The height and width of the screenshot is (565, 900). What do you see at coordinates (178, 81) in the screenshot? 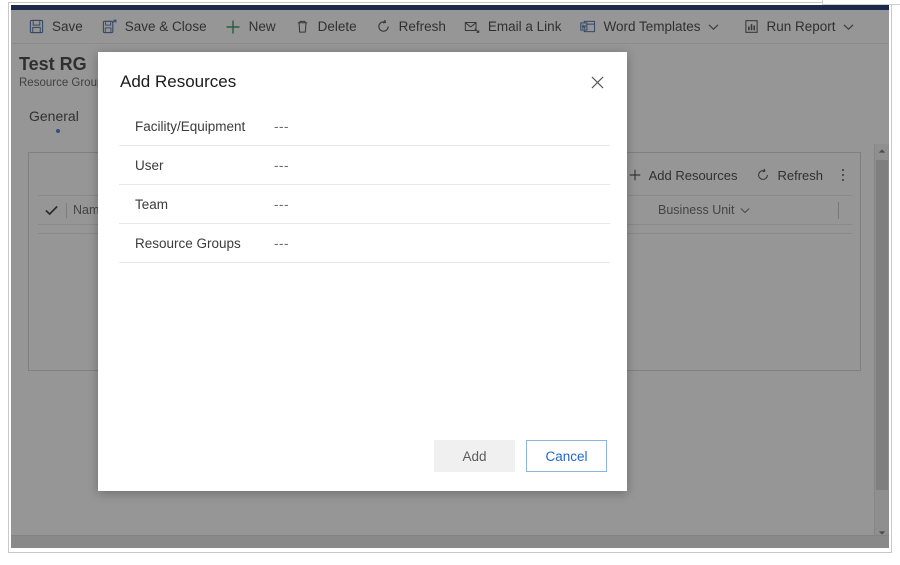
I see `dialog-title: Add Resources` at bounding box center [178, 81].